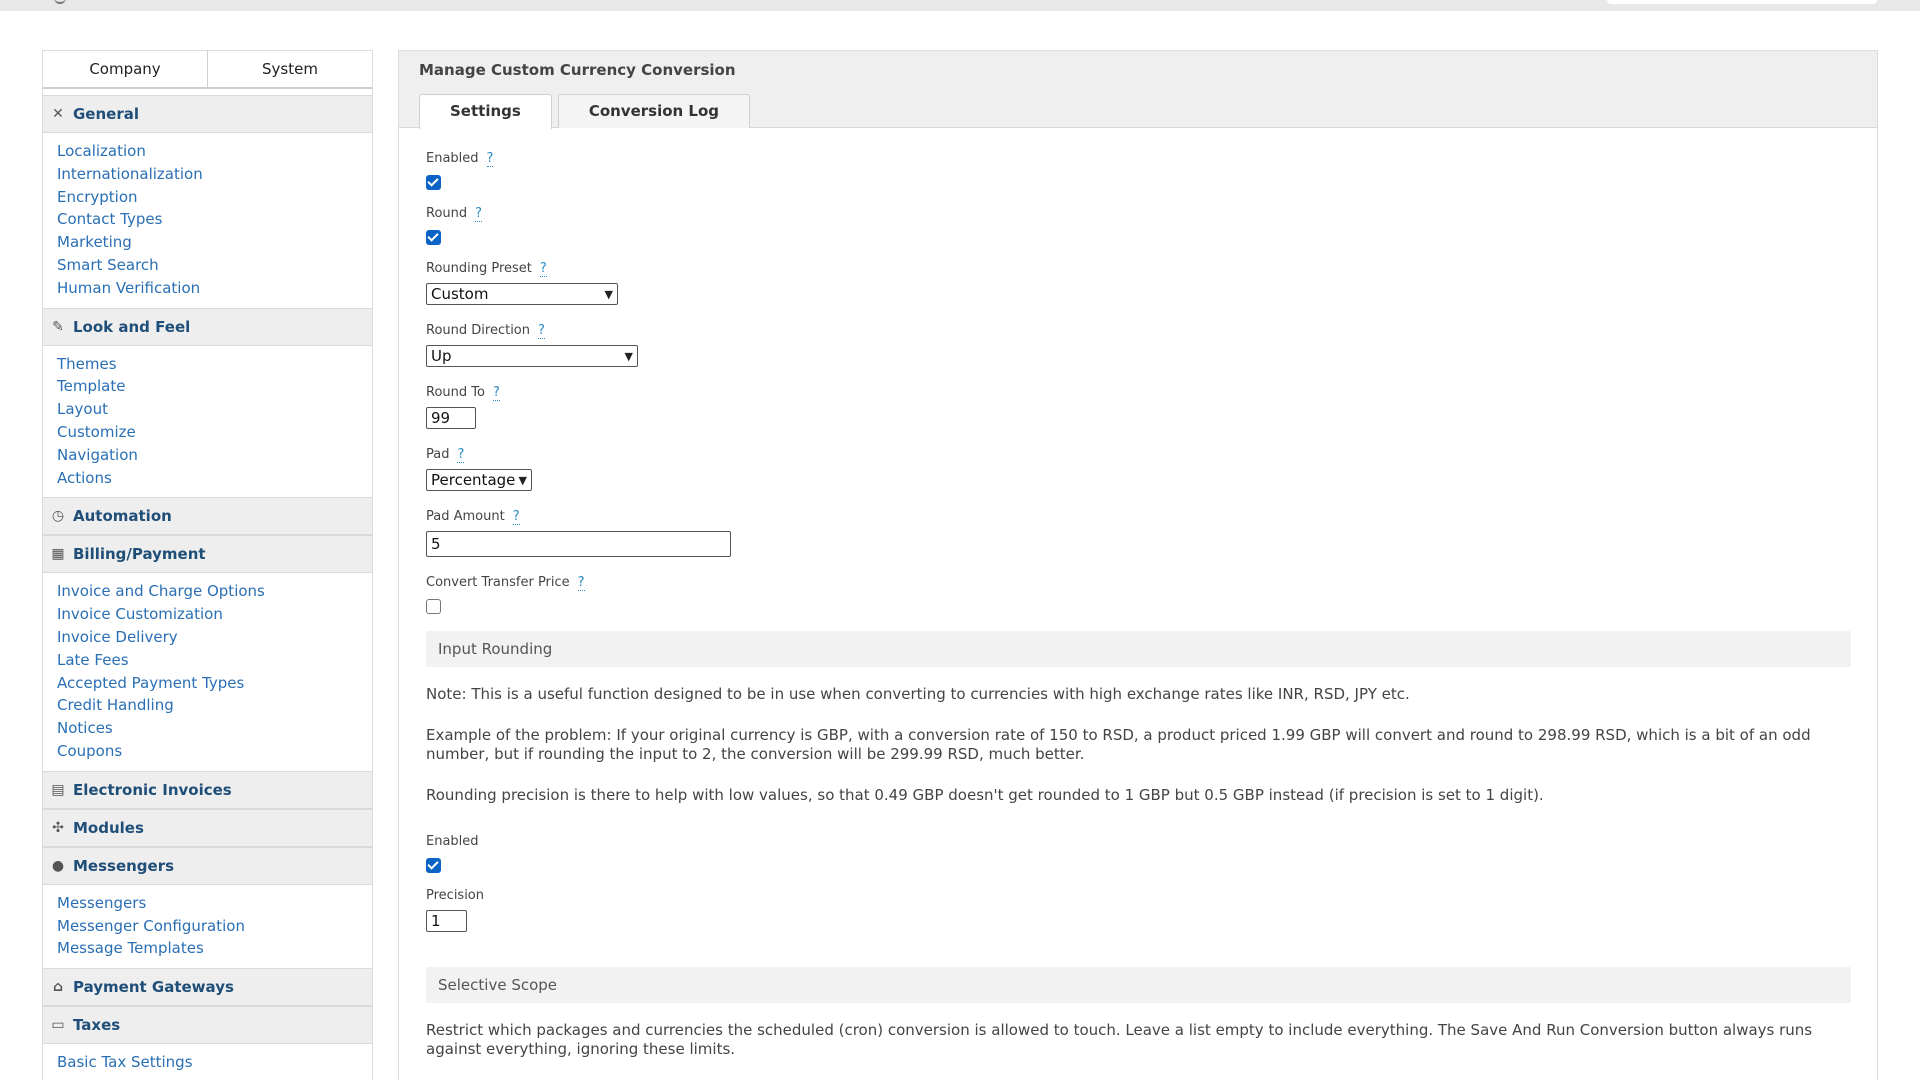 Image resolution: width=1920 pixels, height=1080 pixels. I want to click on sidebar-item-messenger-configuration: Messenger Configuration, so click(214, 926).